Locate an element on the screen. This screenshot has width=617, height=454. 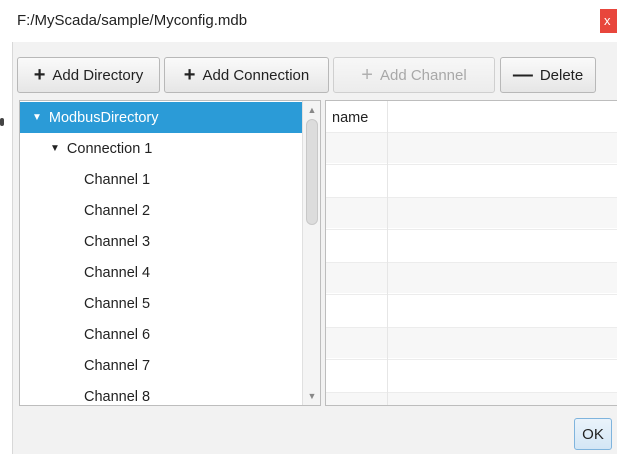
tree-item-label: Channel 5 is located at coordinates (117, 303).